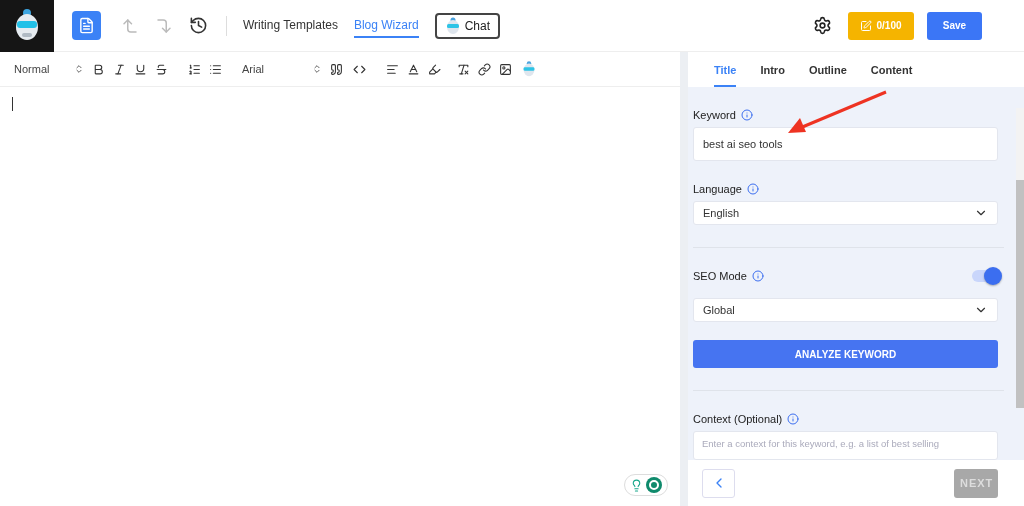 The height and width of the screenshot is (506, 1024). What do you see at coordinates (290, 25) in the screenshot?
I see `nav-link: Writing Templates` at bounding box center [290, 25].